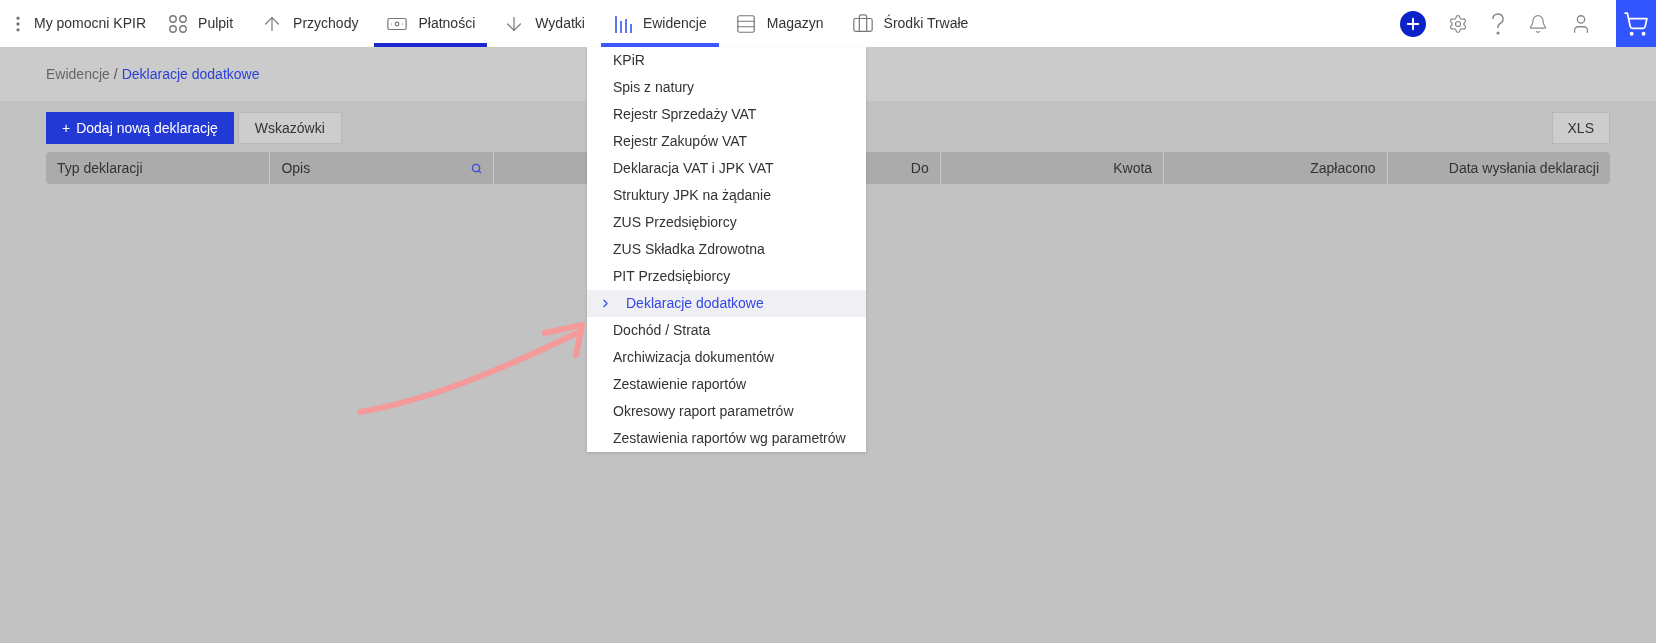 The image size is (1656, 643). Describe the element at coordinates (1051, 168) in the screenshot. I see `column-header: Kwota` at that location.